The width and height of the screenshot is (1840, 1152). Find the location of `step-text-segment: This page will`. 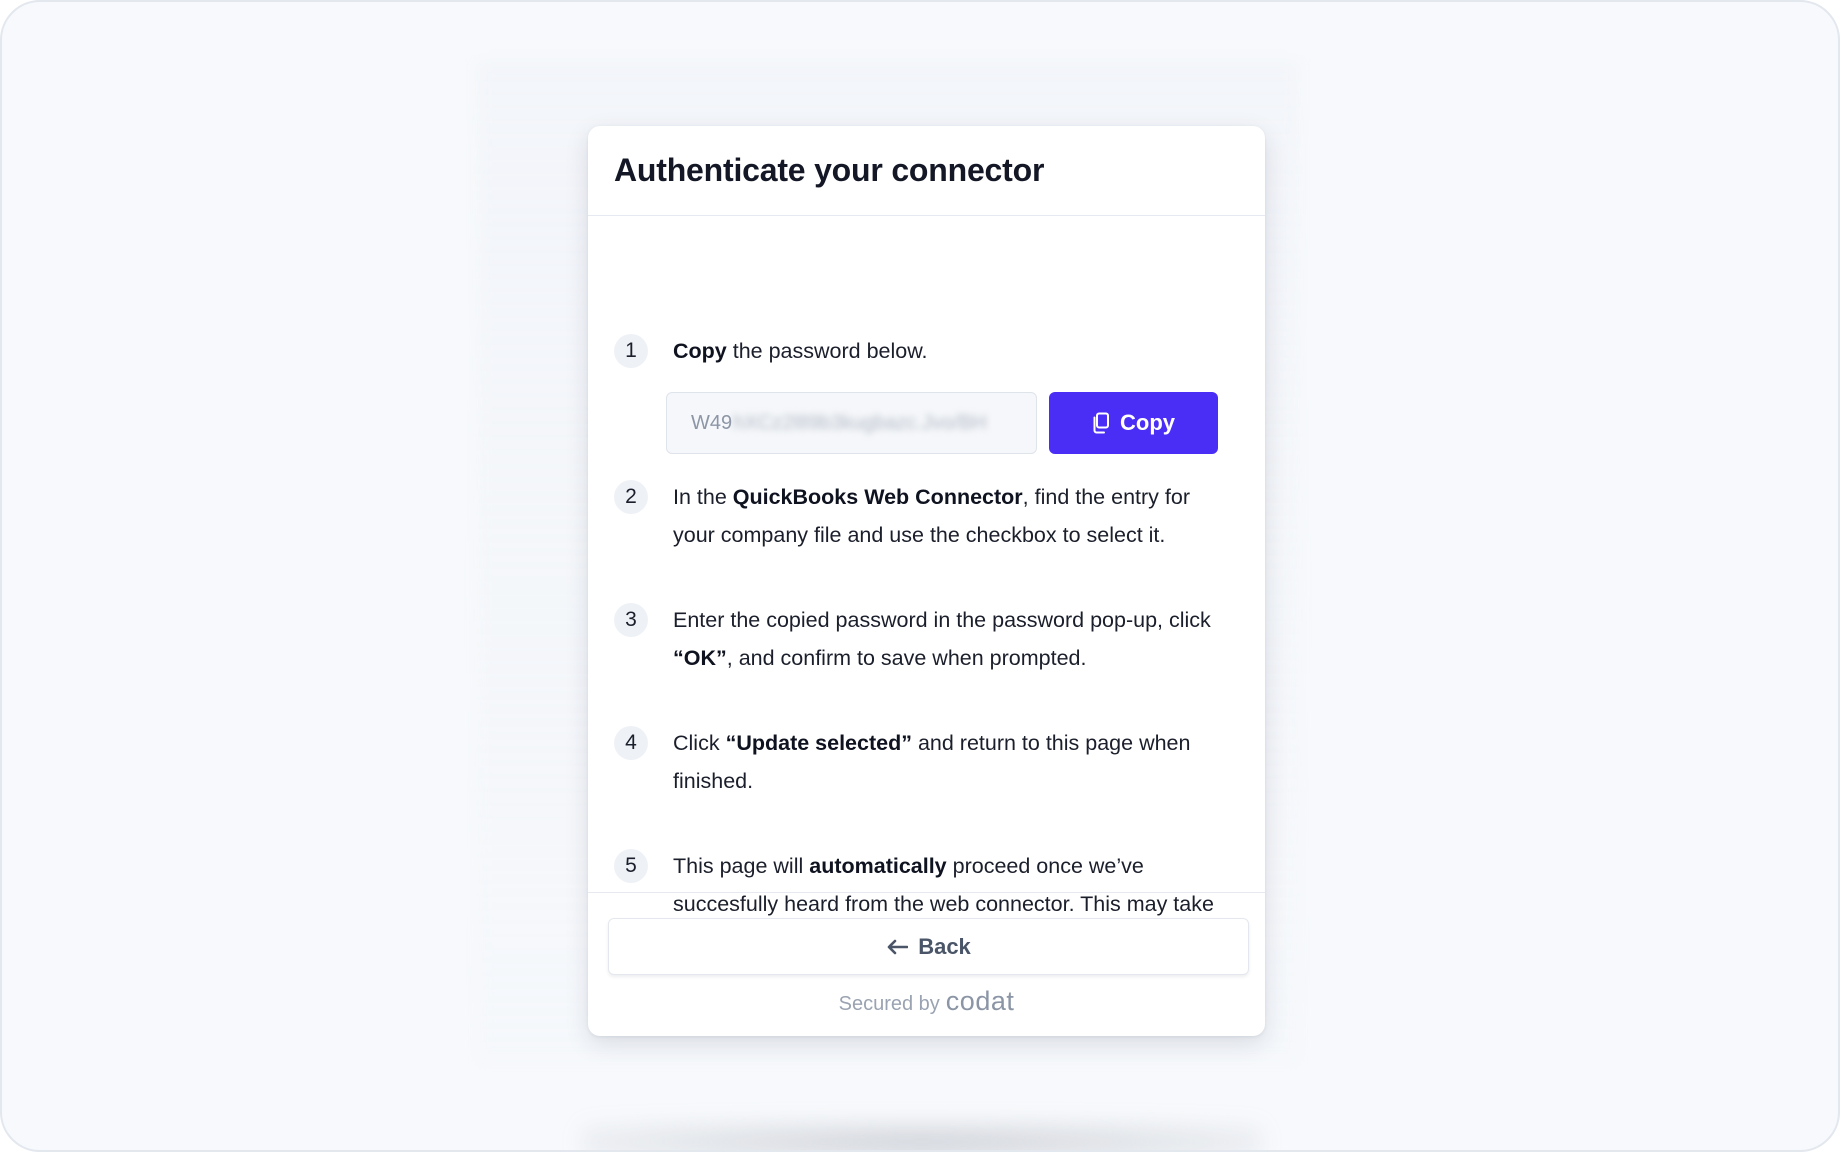

step-text-segment: This page will is located at coordinates (741, 866).